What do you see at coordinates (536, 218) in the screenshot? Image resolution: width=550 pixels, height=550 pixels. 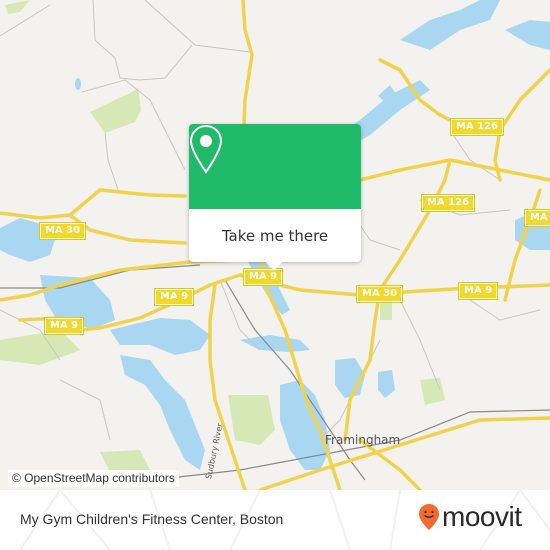 I see `route-shield-ma-1: MA 1` at bounding box center [536, 218].